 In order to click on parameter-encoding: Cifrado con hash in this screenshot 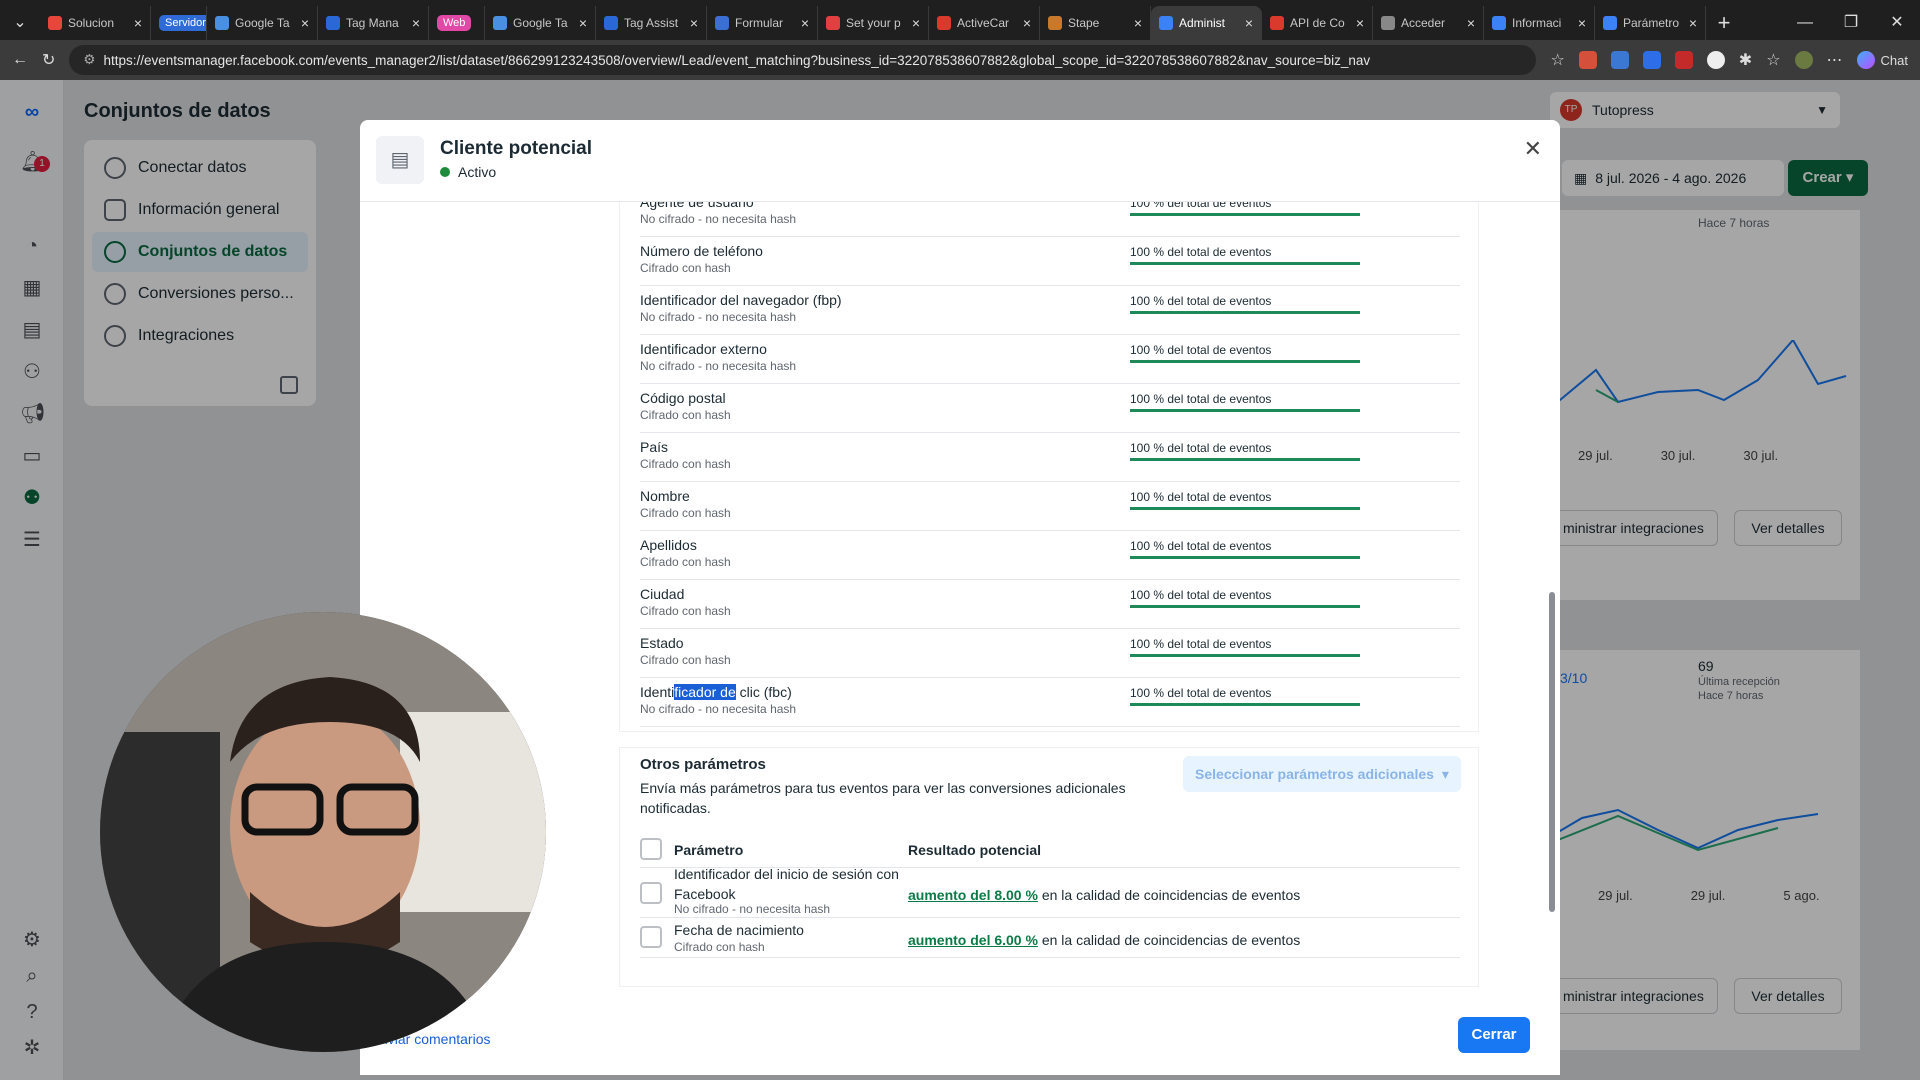, I will do `click(685, 611)`.